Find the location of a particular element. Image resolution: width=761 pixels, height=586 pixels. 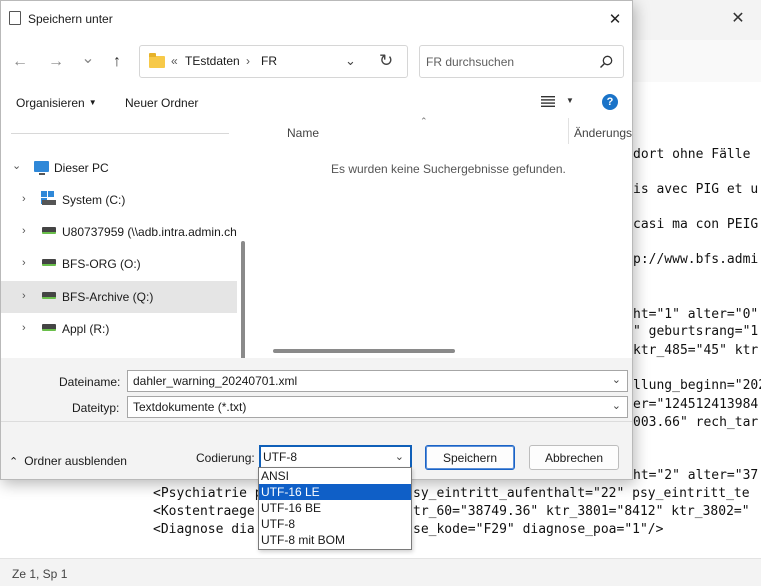

tree-item-label: Appl (R:) is located at coordinates (86, 329).